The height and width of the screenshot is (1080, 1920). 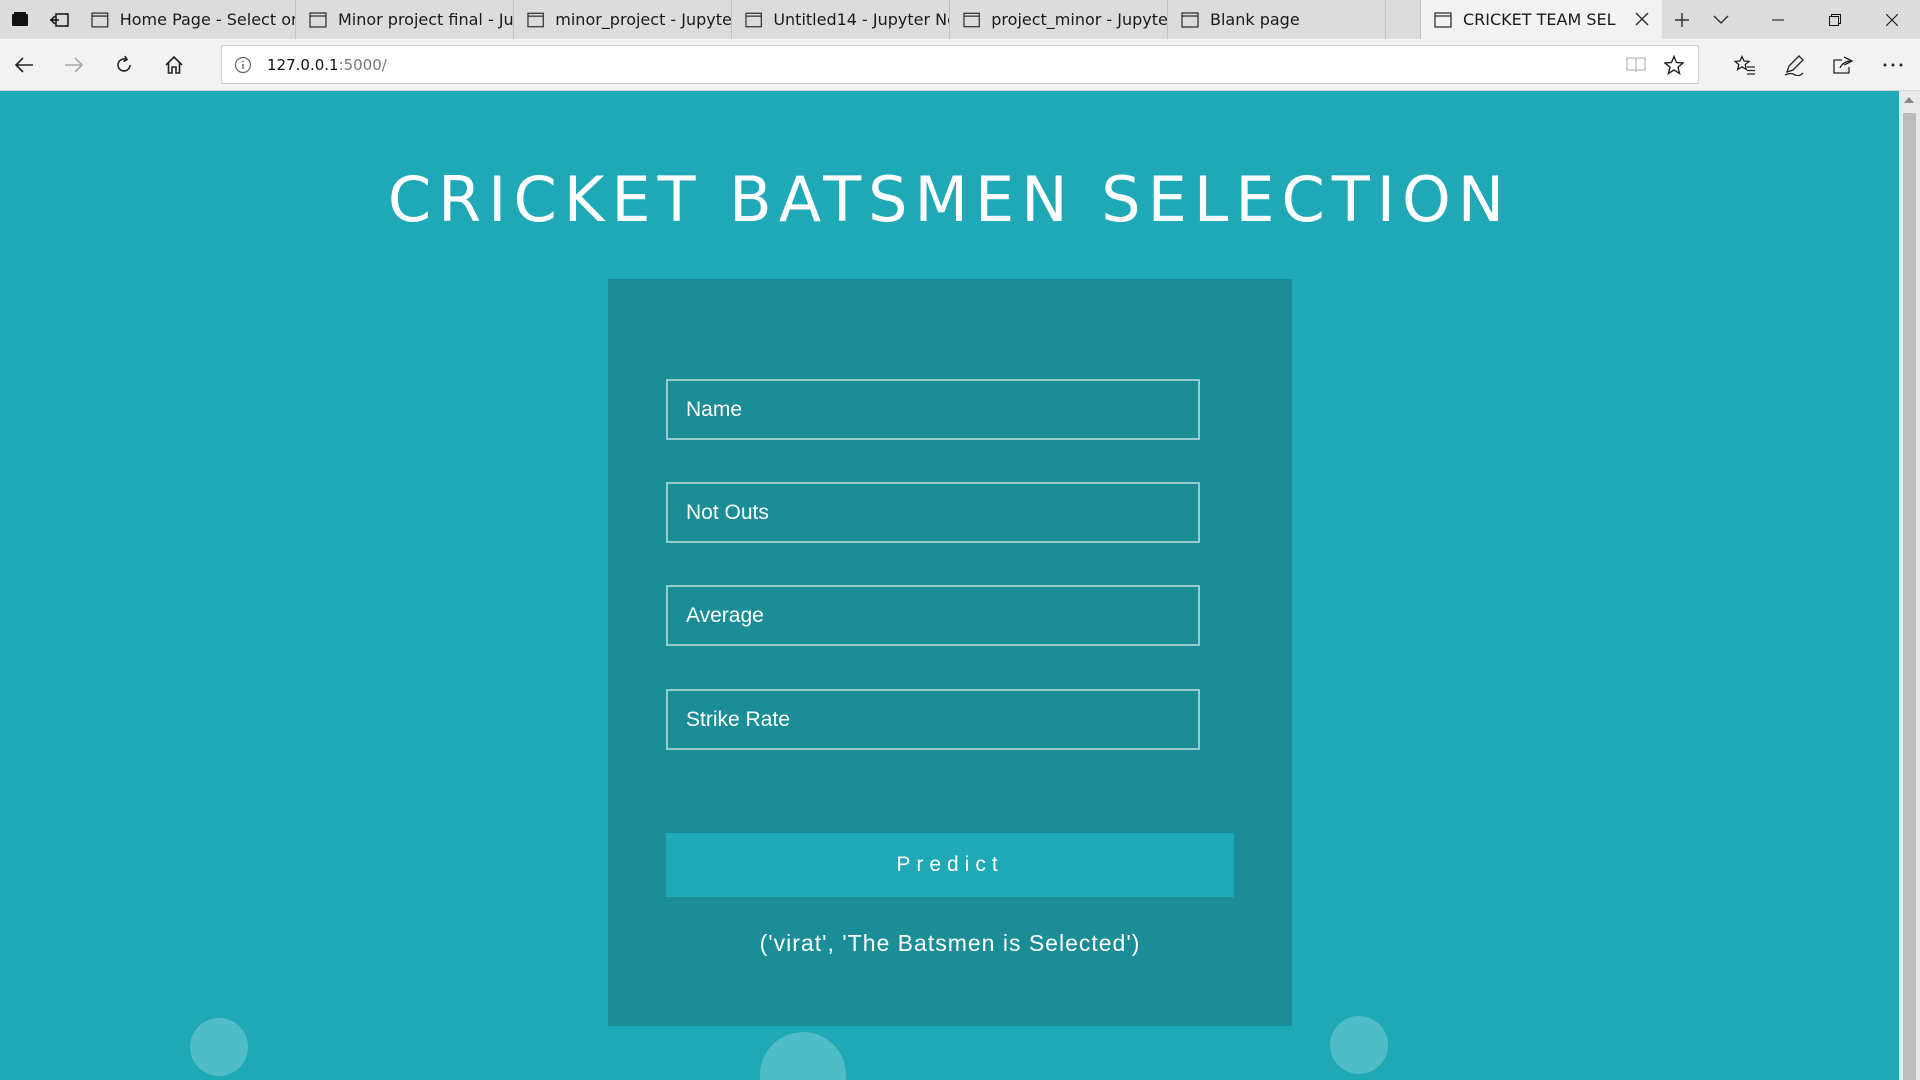 I want to click on scroll-up-arrow, so click(x=1909, y=100).